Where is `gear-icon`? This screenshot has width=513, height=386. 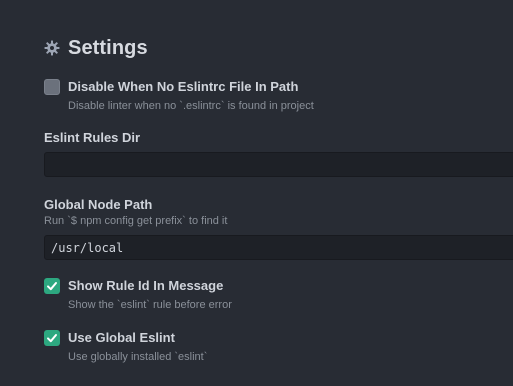
gear-icon is located at coordinates (52, 48).